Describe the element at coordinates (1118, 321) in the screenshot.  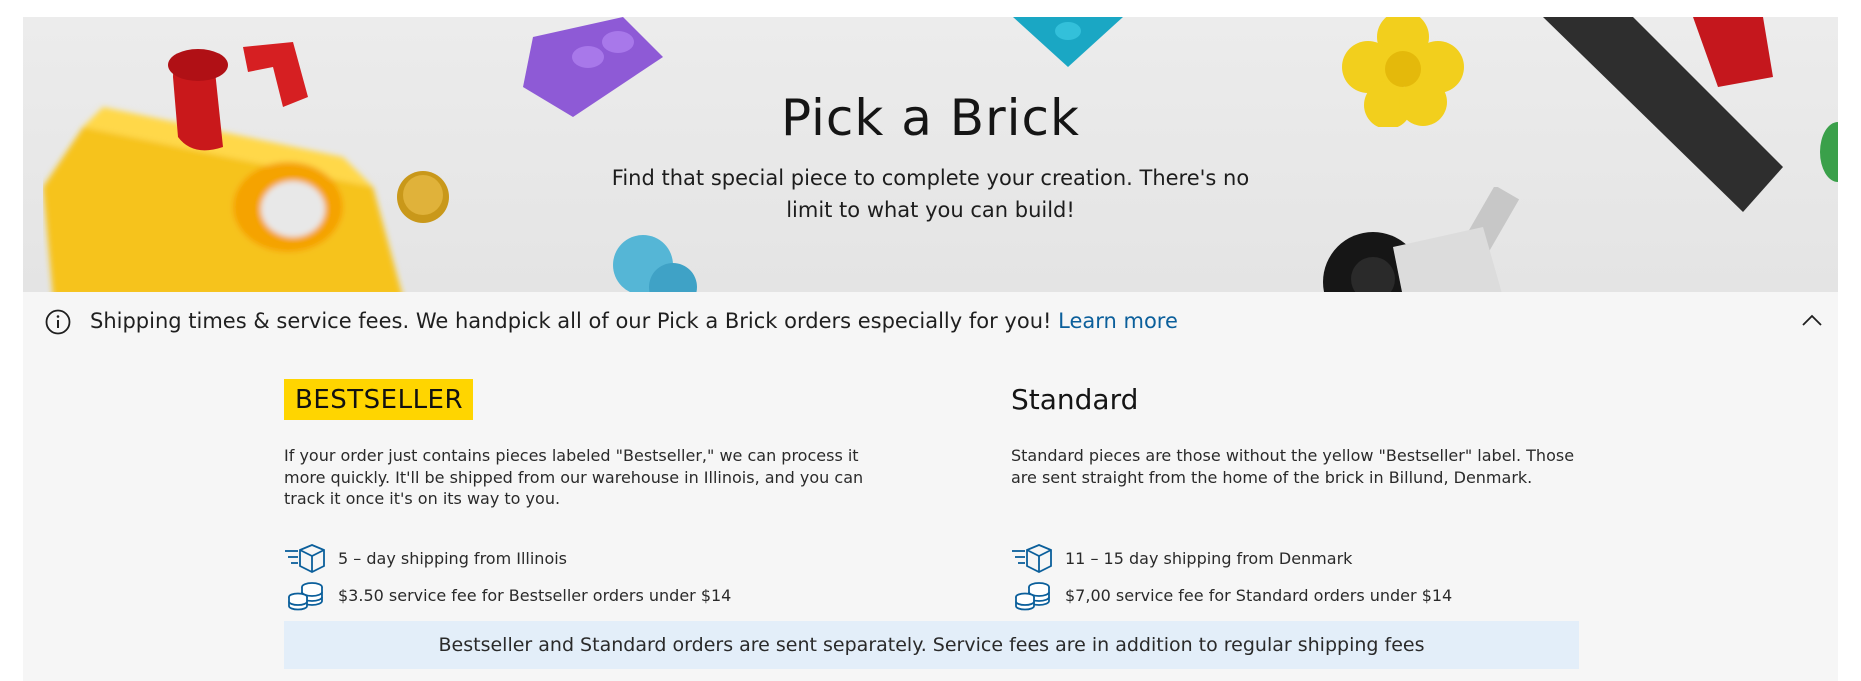
I see `learn-more-link: Learn more` at that location.